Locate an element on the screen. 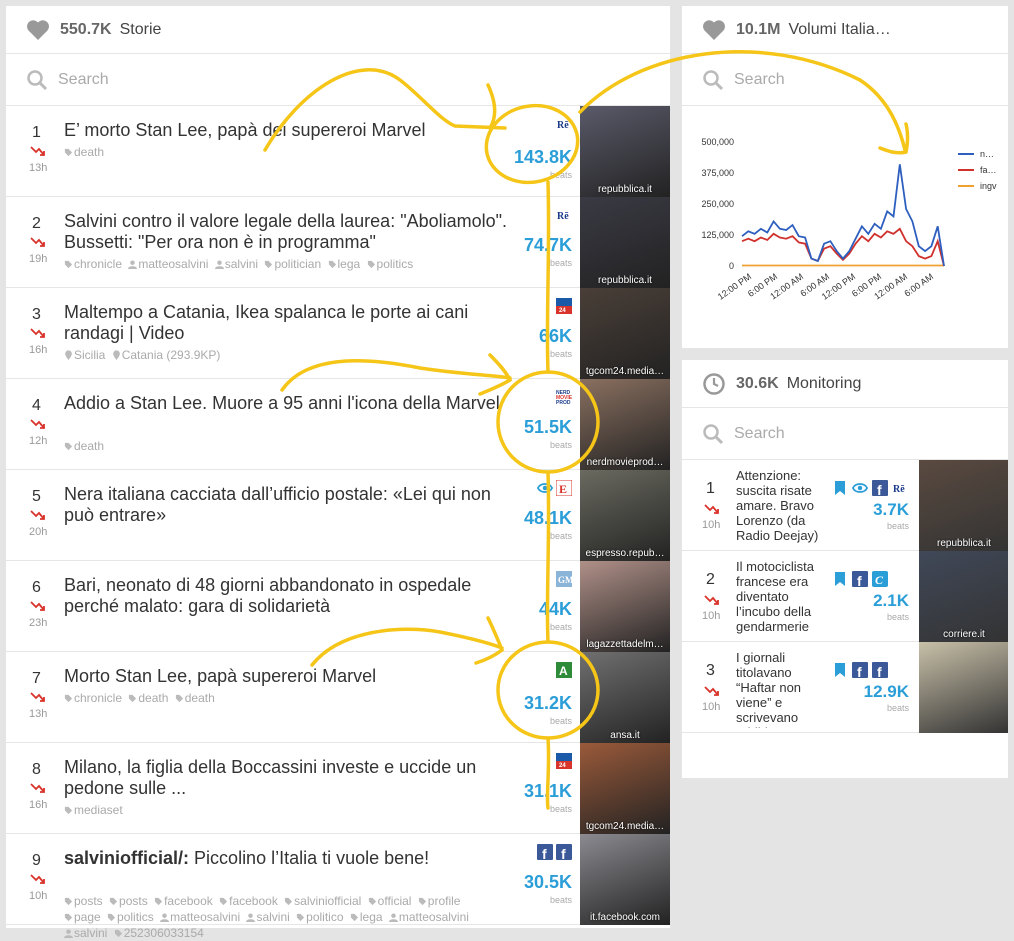  corriere-logo: C is located at coordinates (880, 579).